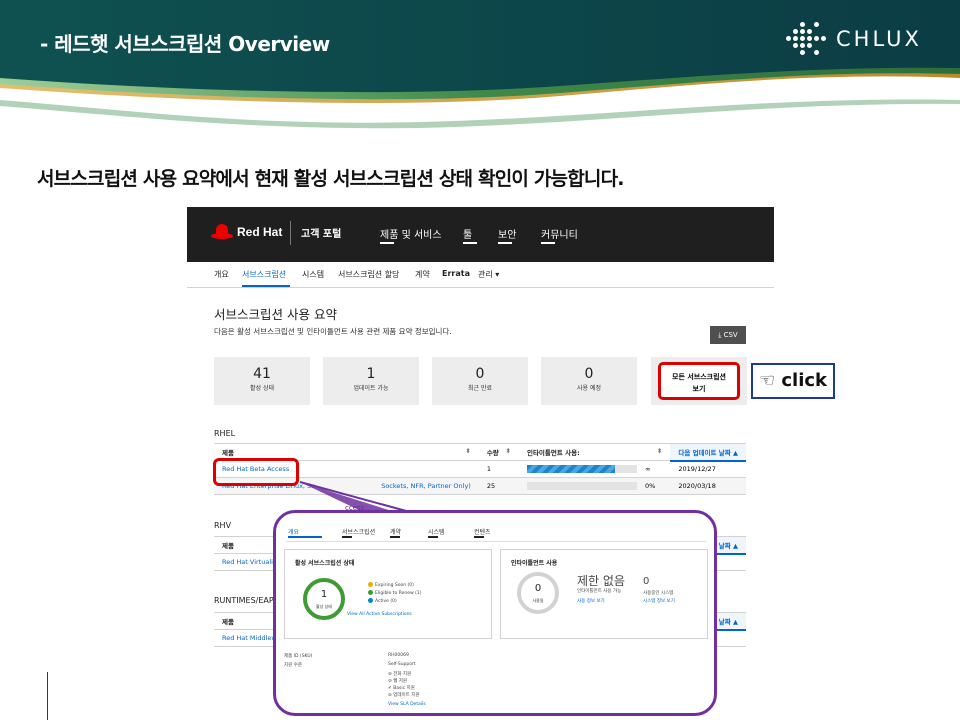 Image resolution: width=960 pixels, height=720 pixels. I want to click on popup-tab-content: 컨텐츠, so click(482, 532).